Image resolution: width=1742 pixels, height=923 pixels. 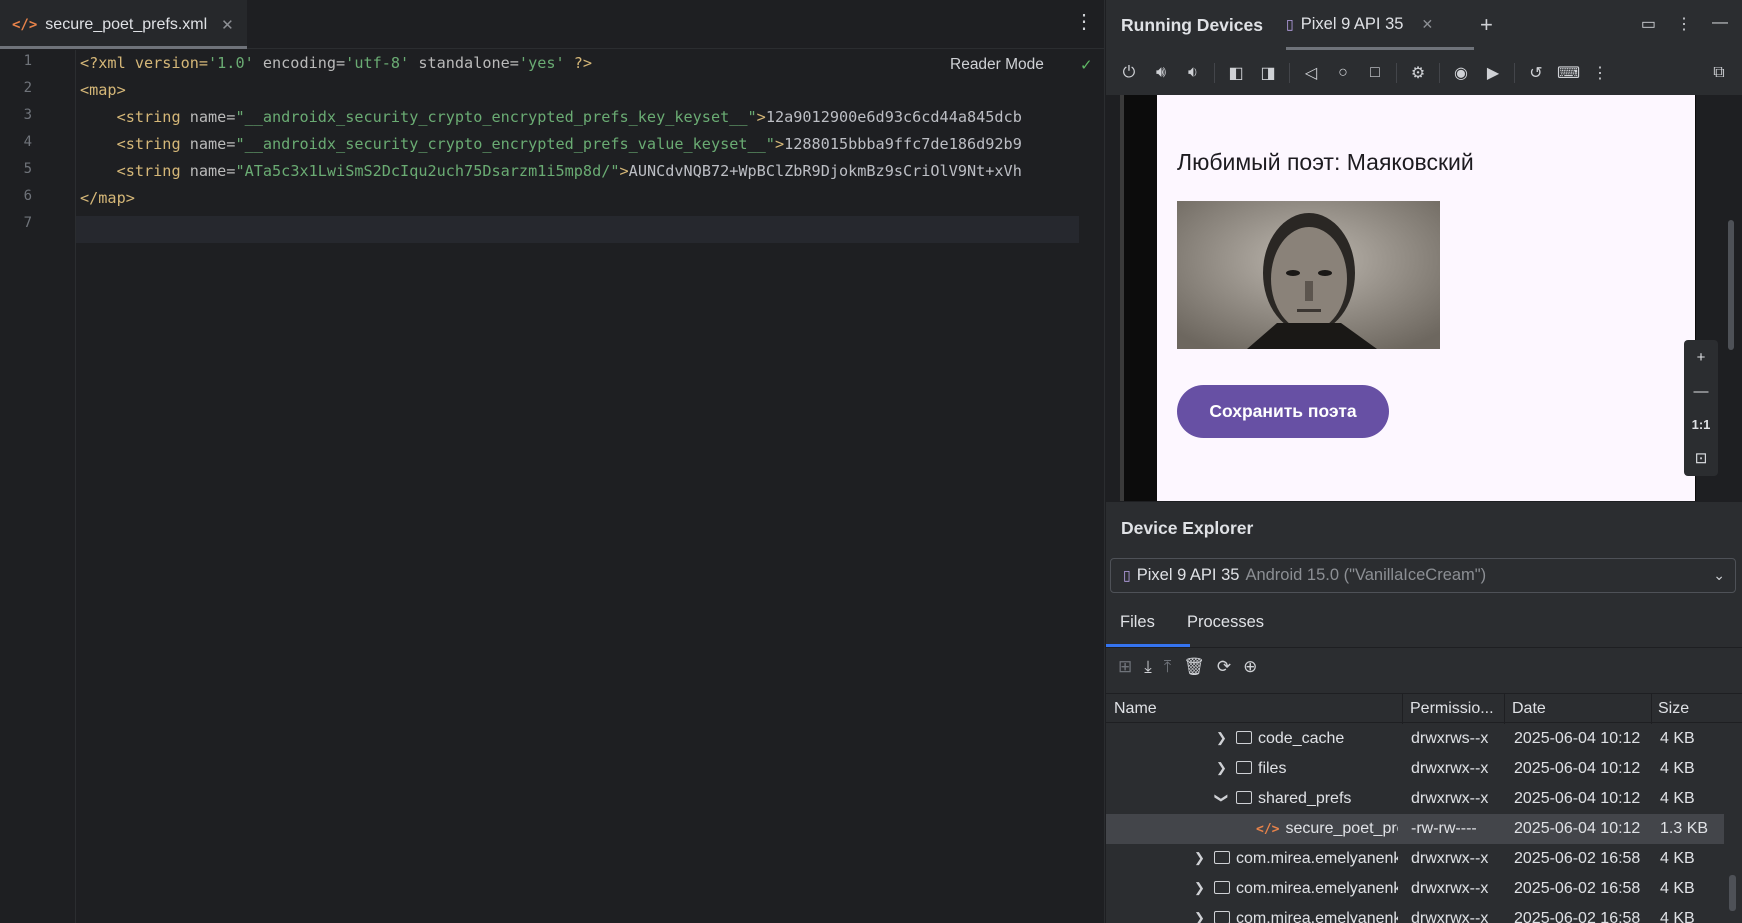 I want to click on column-size: Size, so click(x=1673, y=709).